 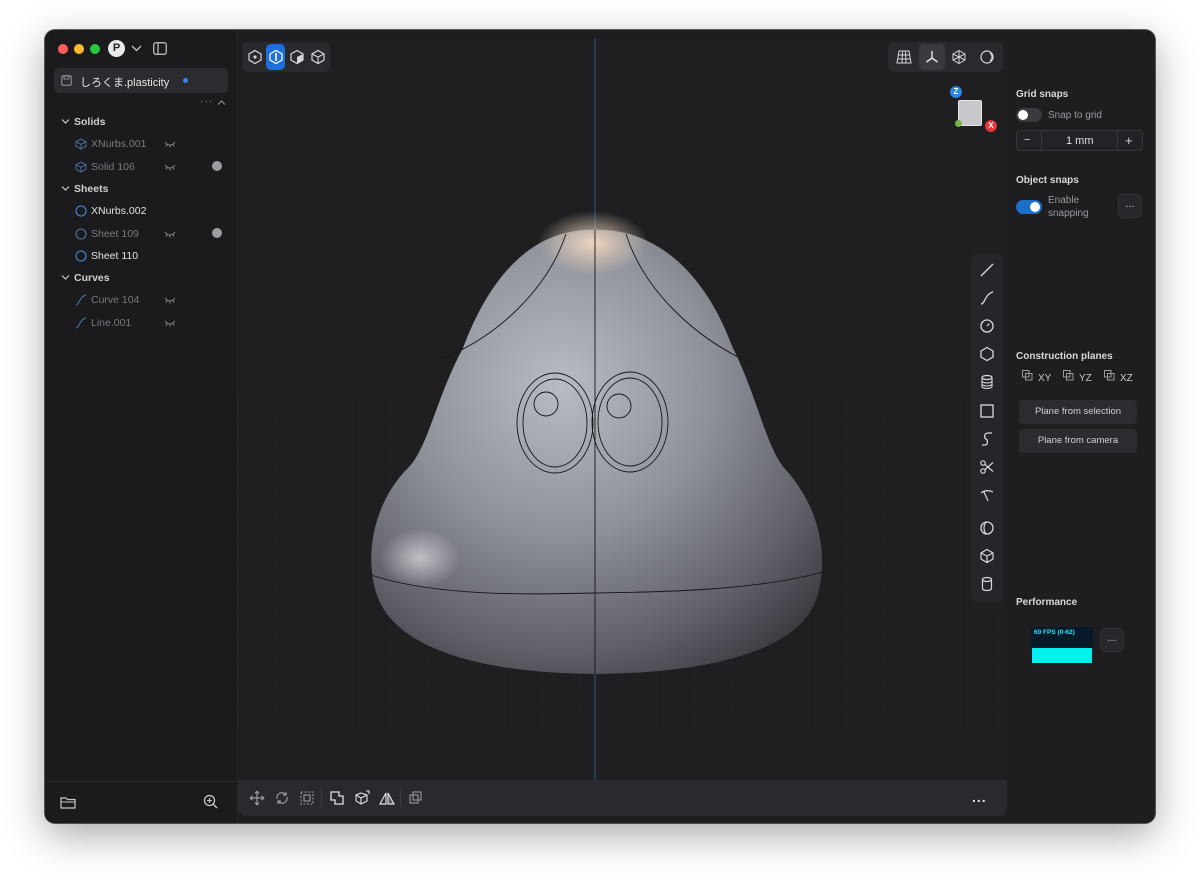 What do you see at coordinates (317, 57) in the screenshot?
I see `solid-mode-button` at bounding box center [317, 57].